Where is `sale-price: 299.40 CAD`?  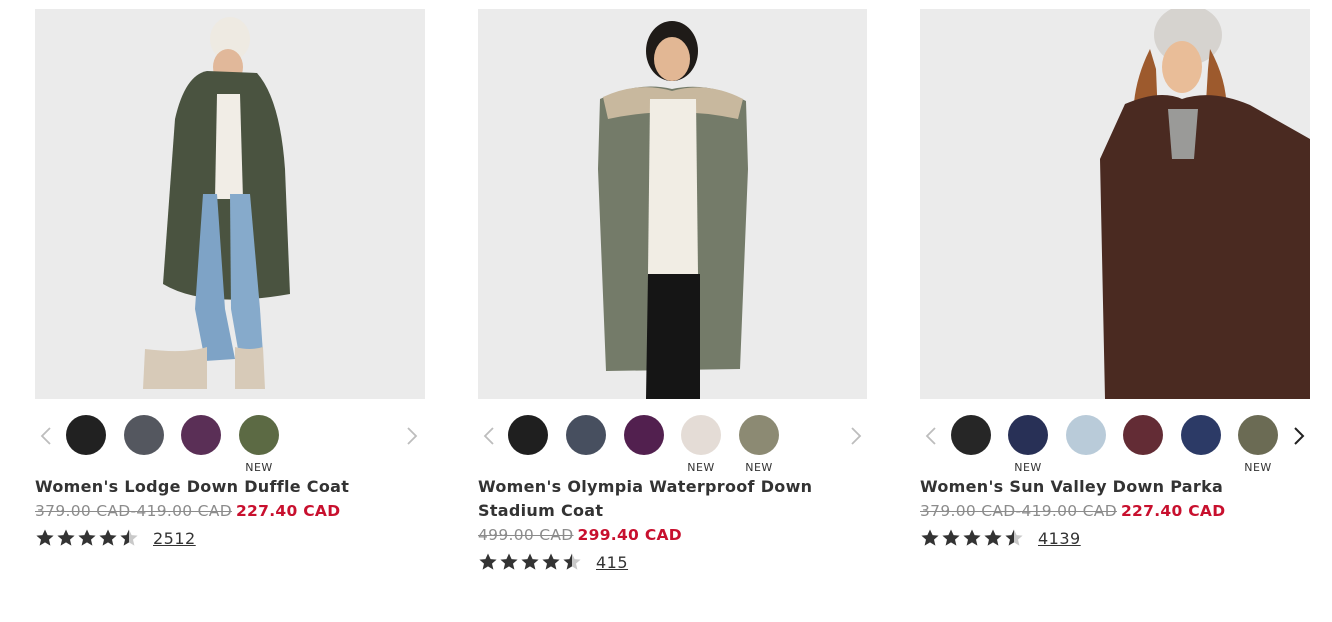
sale-price: 299.40 CAD is located at coordinates (629, 535).